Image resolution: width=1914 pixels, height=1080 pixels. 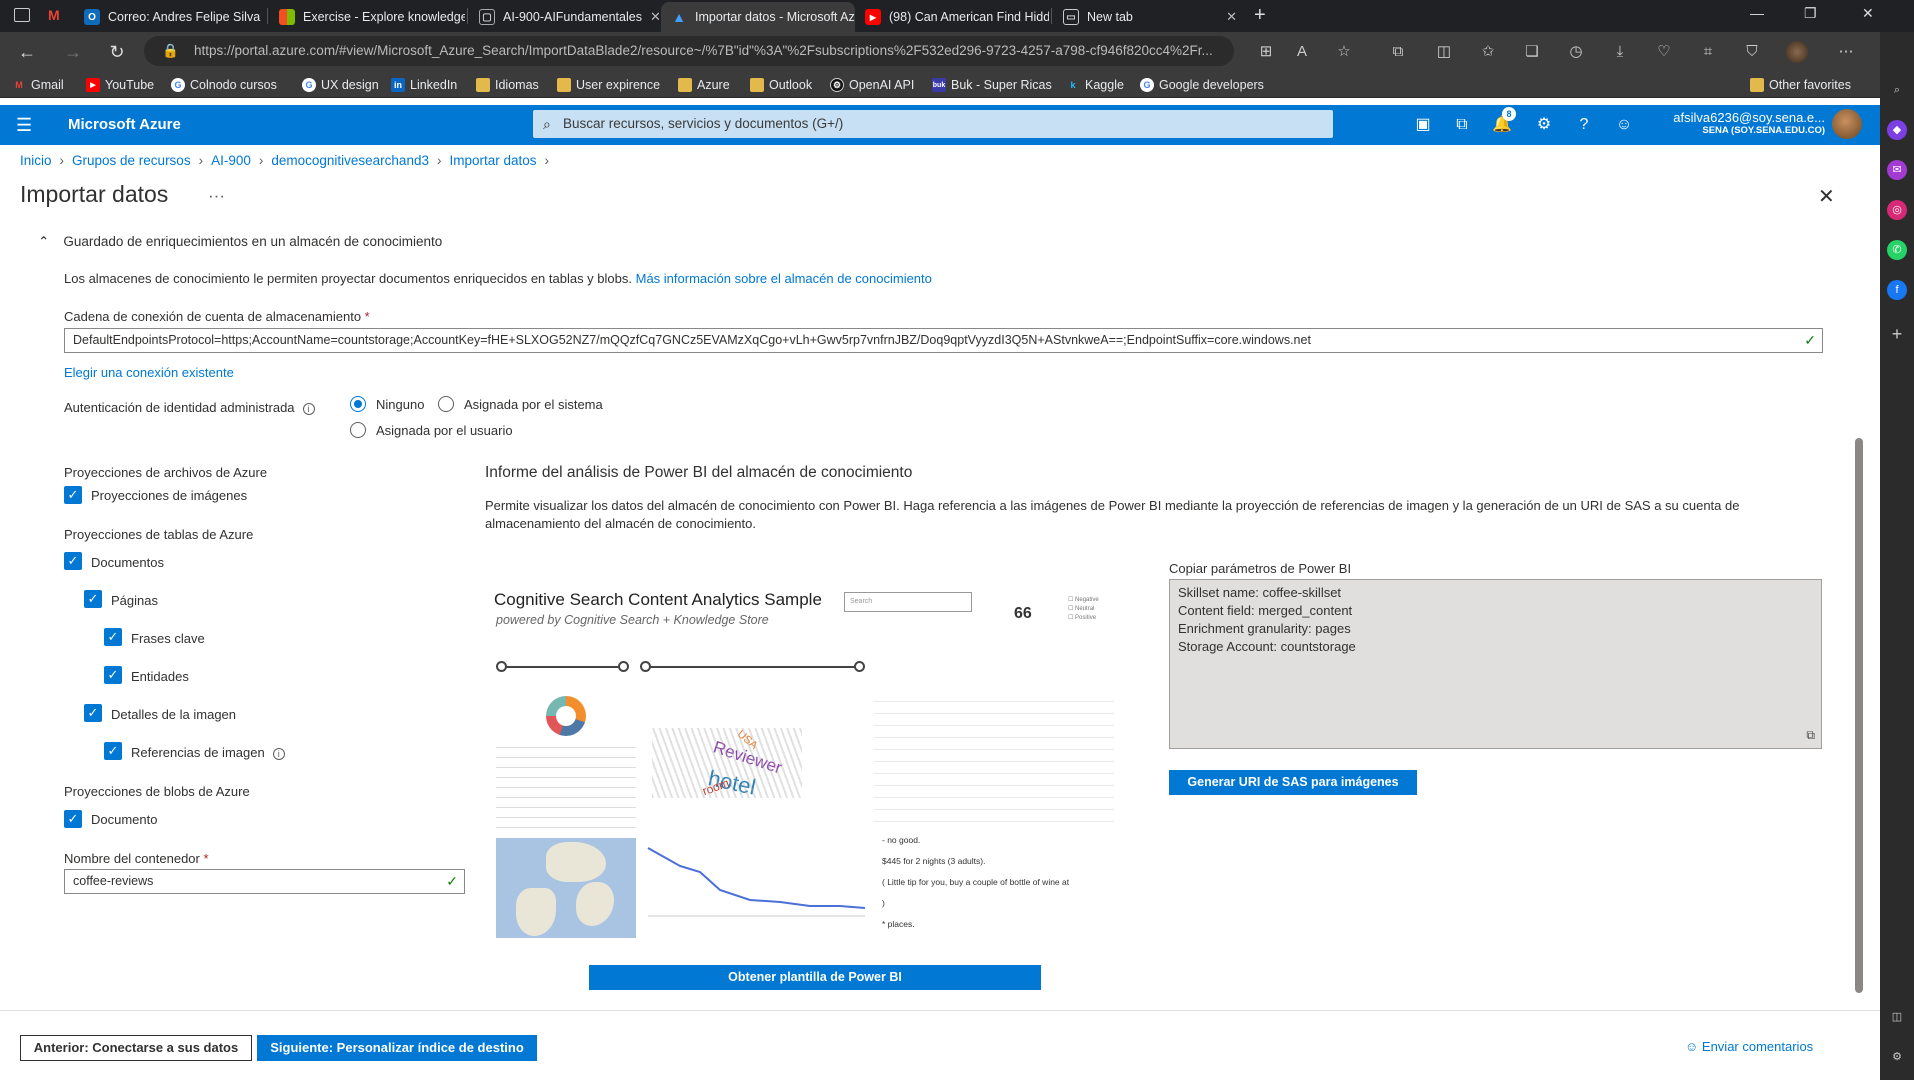 What do you see at coordinates (1488, 52) in the screenshot?
I see `favorites-icon: ✩` at bounding box center [1488, 52].